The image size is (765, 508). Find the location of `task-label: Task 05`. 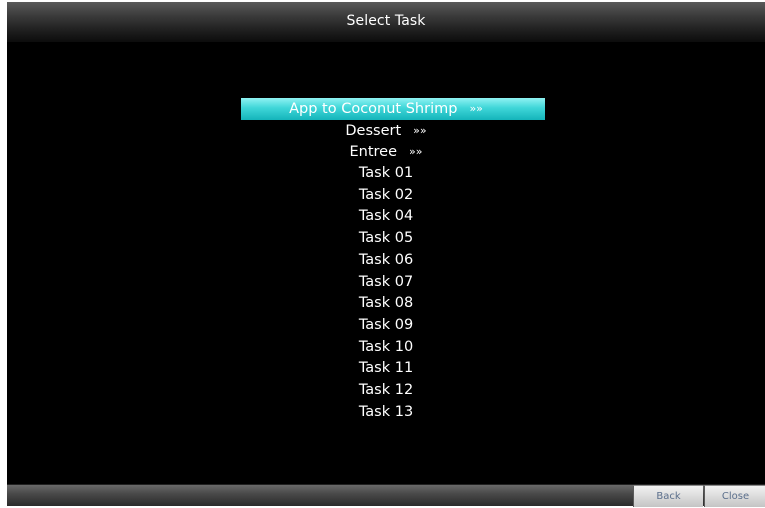

task-label: Task 05 is located at coordinates (386, 238).